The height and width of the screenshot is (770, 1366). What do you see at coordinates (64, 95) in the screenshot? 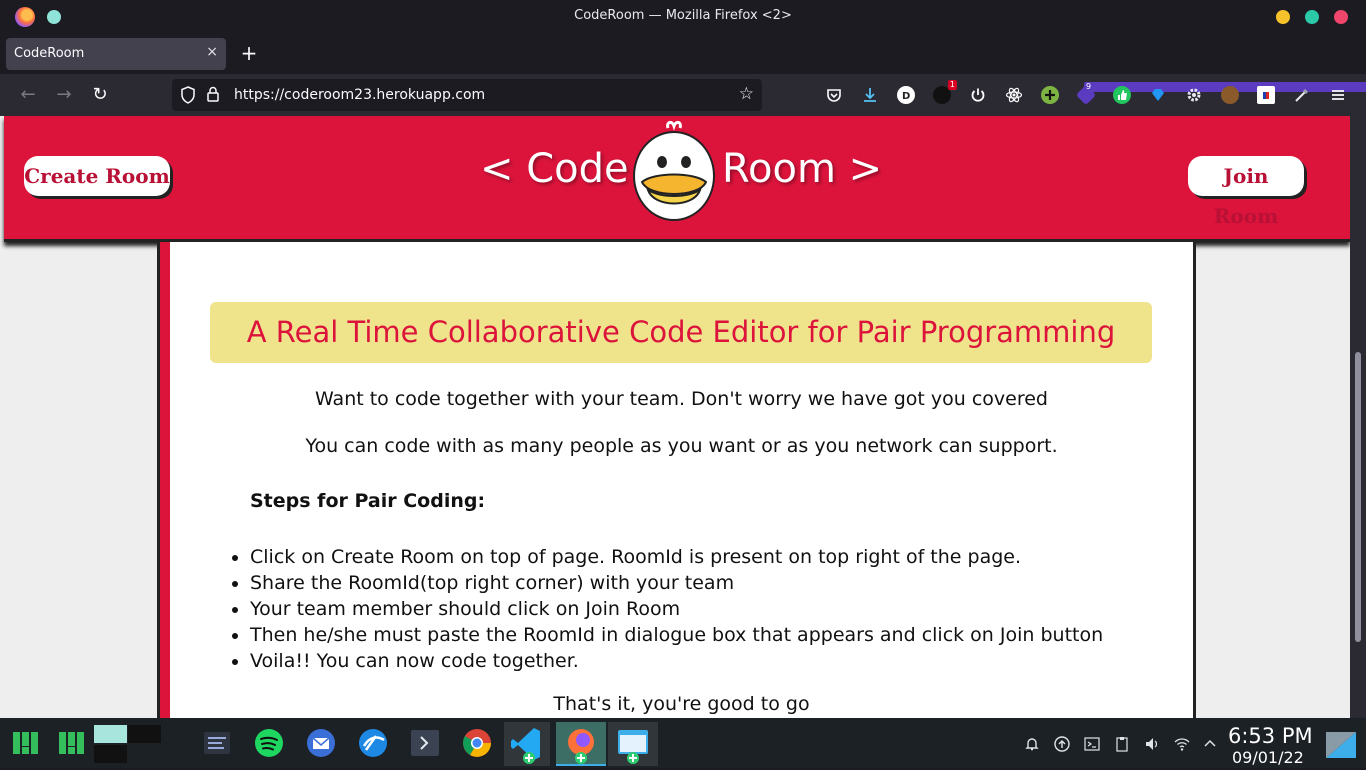
I see `forward-button: →` at bounding box center [64, 95].